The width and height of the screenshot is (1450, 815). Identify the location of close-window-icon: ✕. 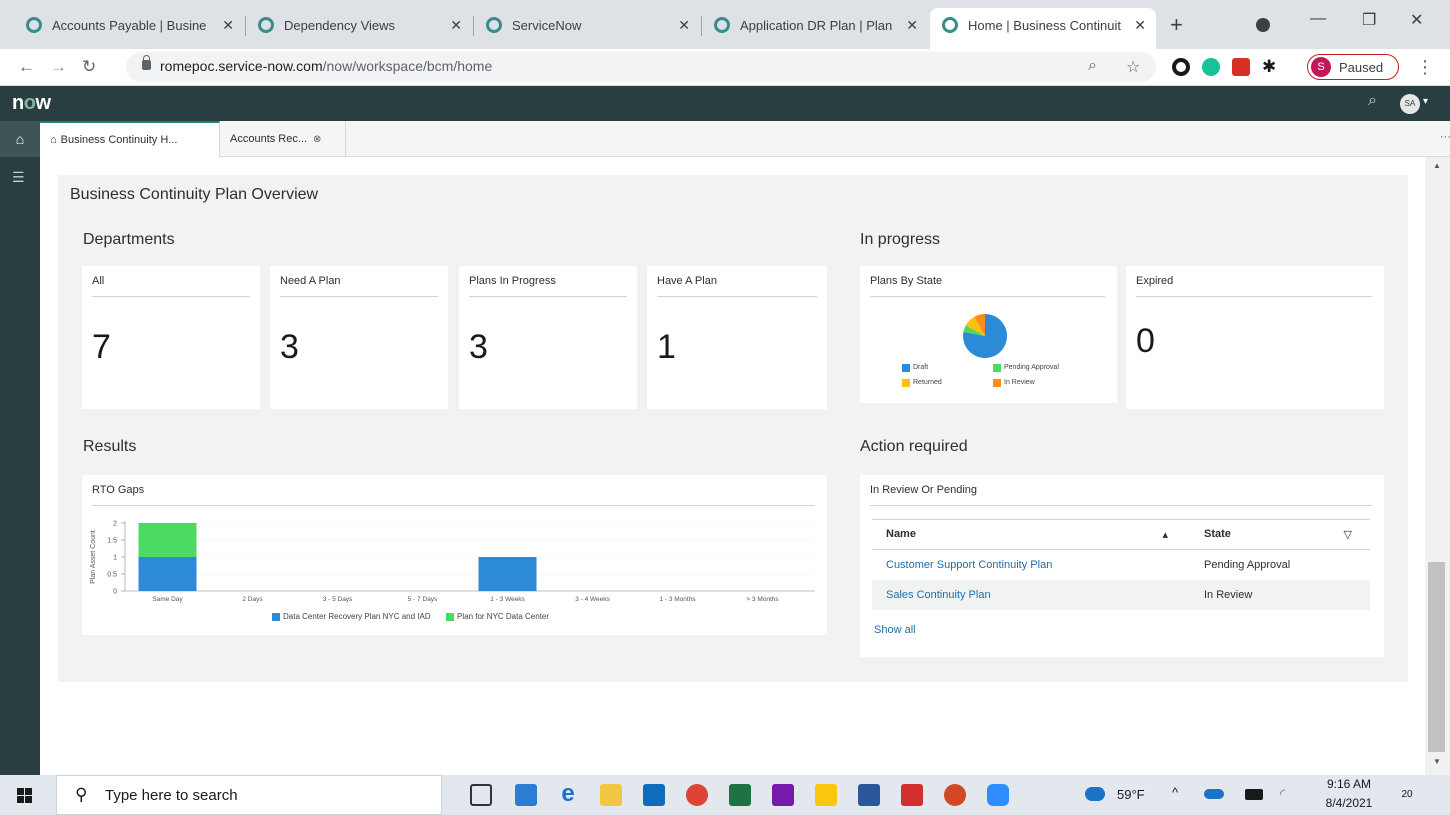
(1416, 20).